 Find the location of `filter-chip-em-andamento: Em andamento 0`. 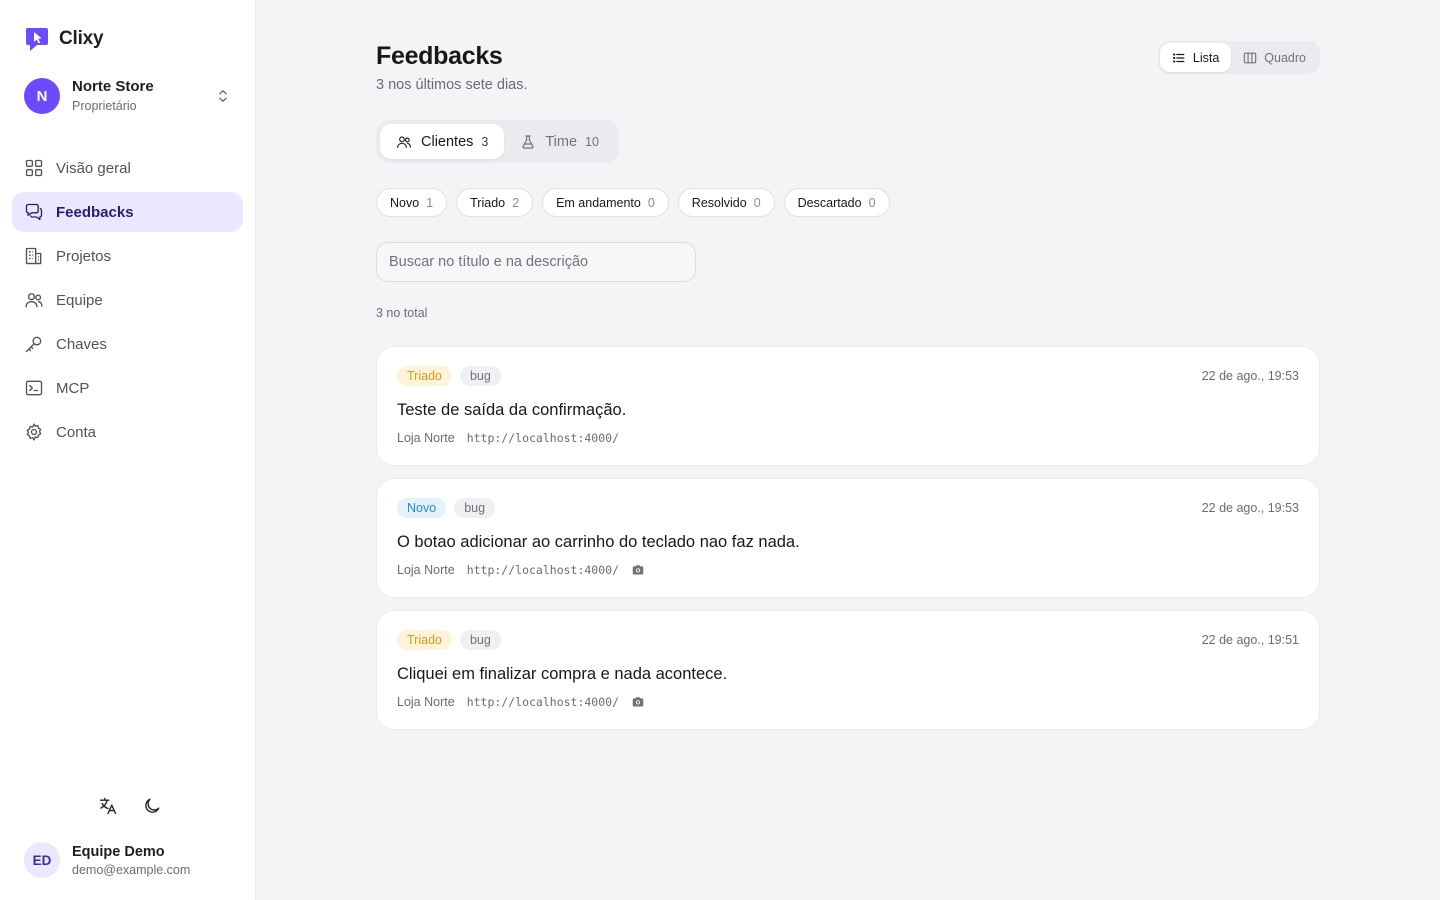

filter-chip-em-andamento: Em andamento 0 is located at coordinates (605, 202).